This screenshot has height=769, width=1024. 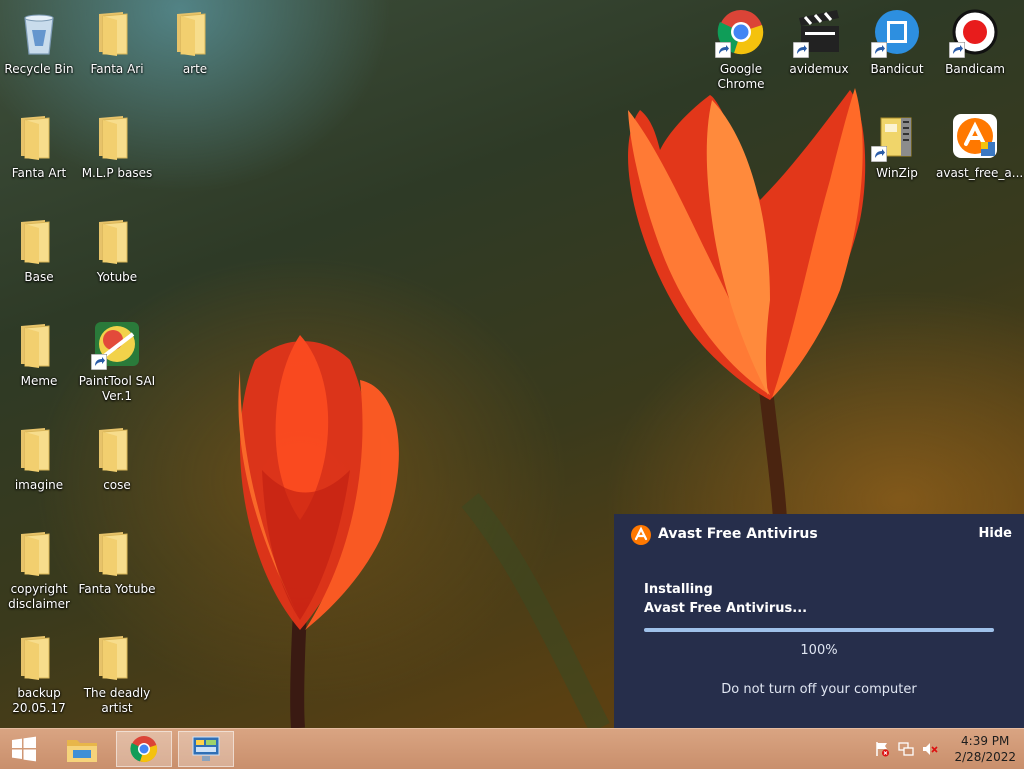 What do you see at coordinates (896, 137) in the screenshot?
I see `winzip-icon` at bounding box center [896, 137].